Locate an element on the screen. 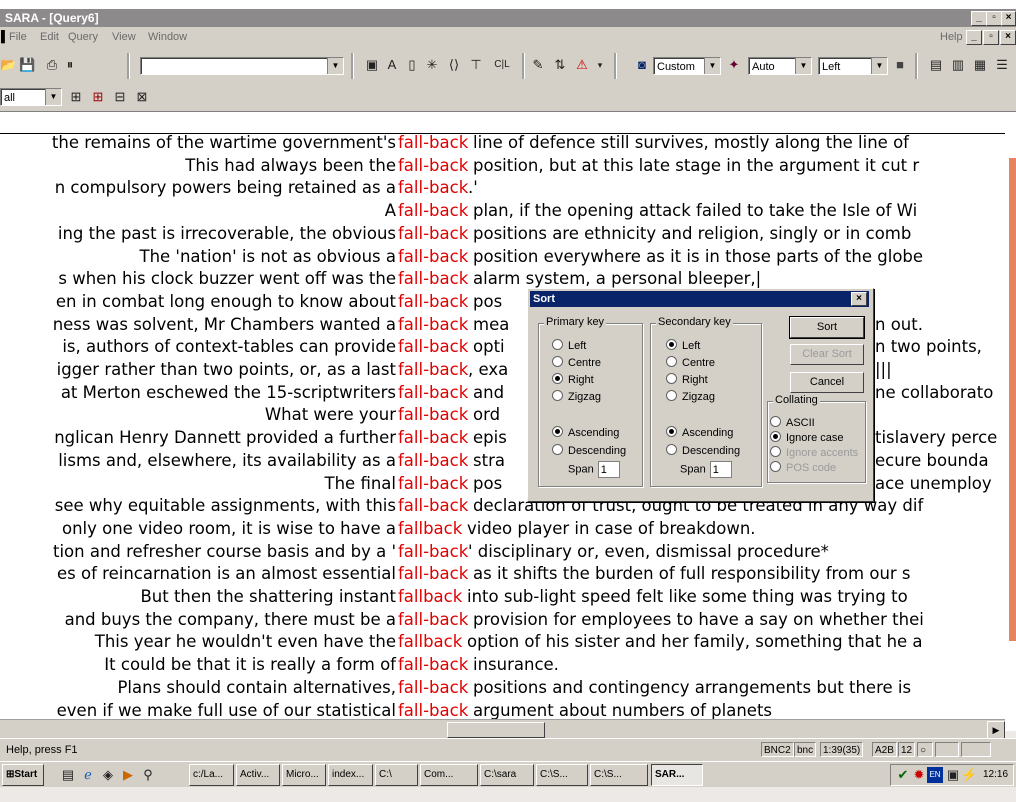 Image resolution: width=1016 pixels, height=802 pixels. primary-order-ascending: Ascending is located at coordinates (585, 432).